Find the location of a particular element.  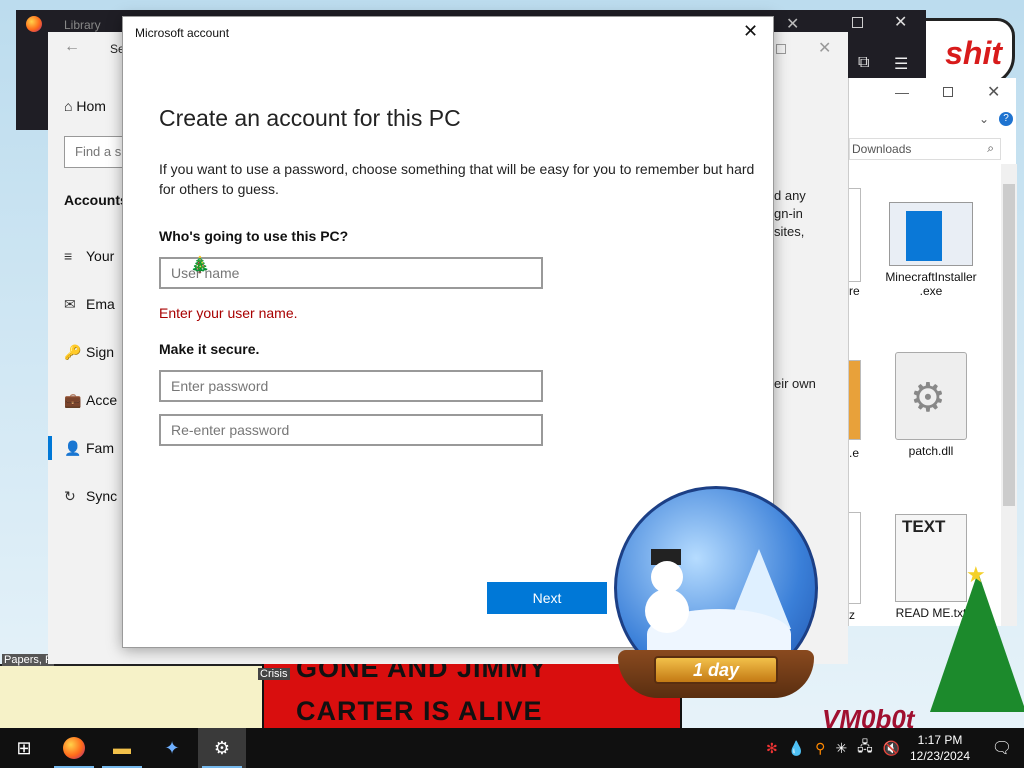

sidebar-item-family: 👤 Fam is located at coordinates (89, 448).